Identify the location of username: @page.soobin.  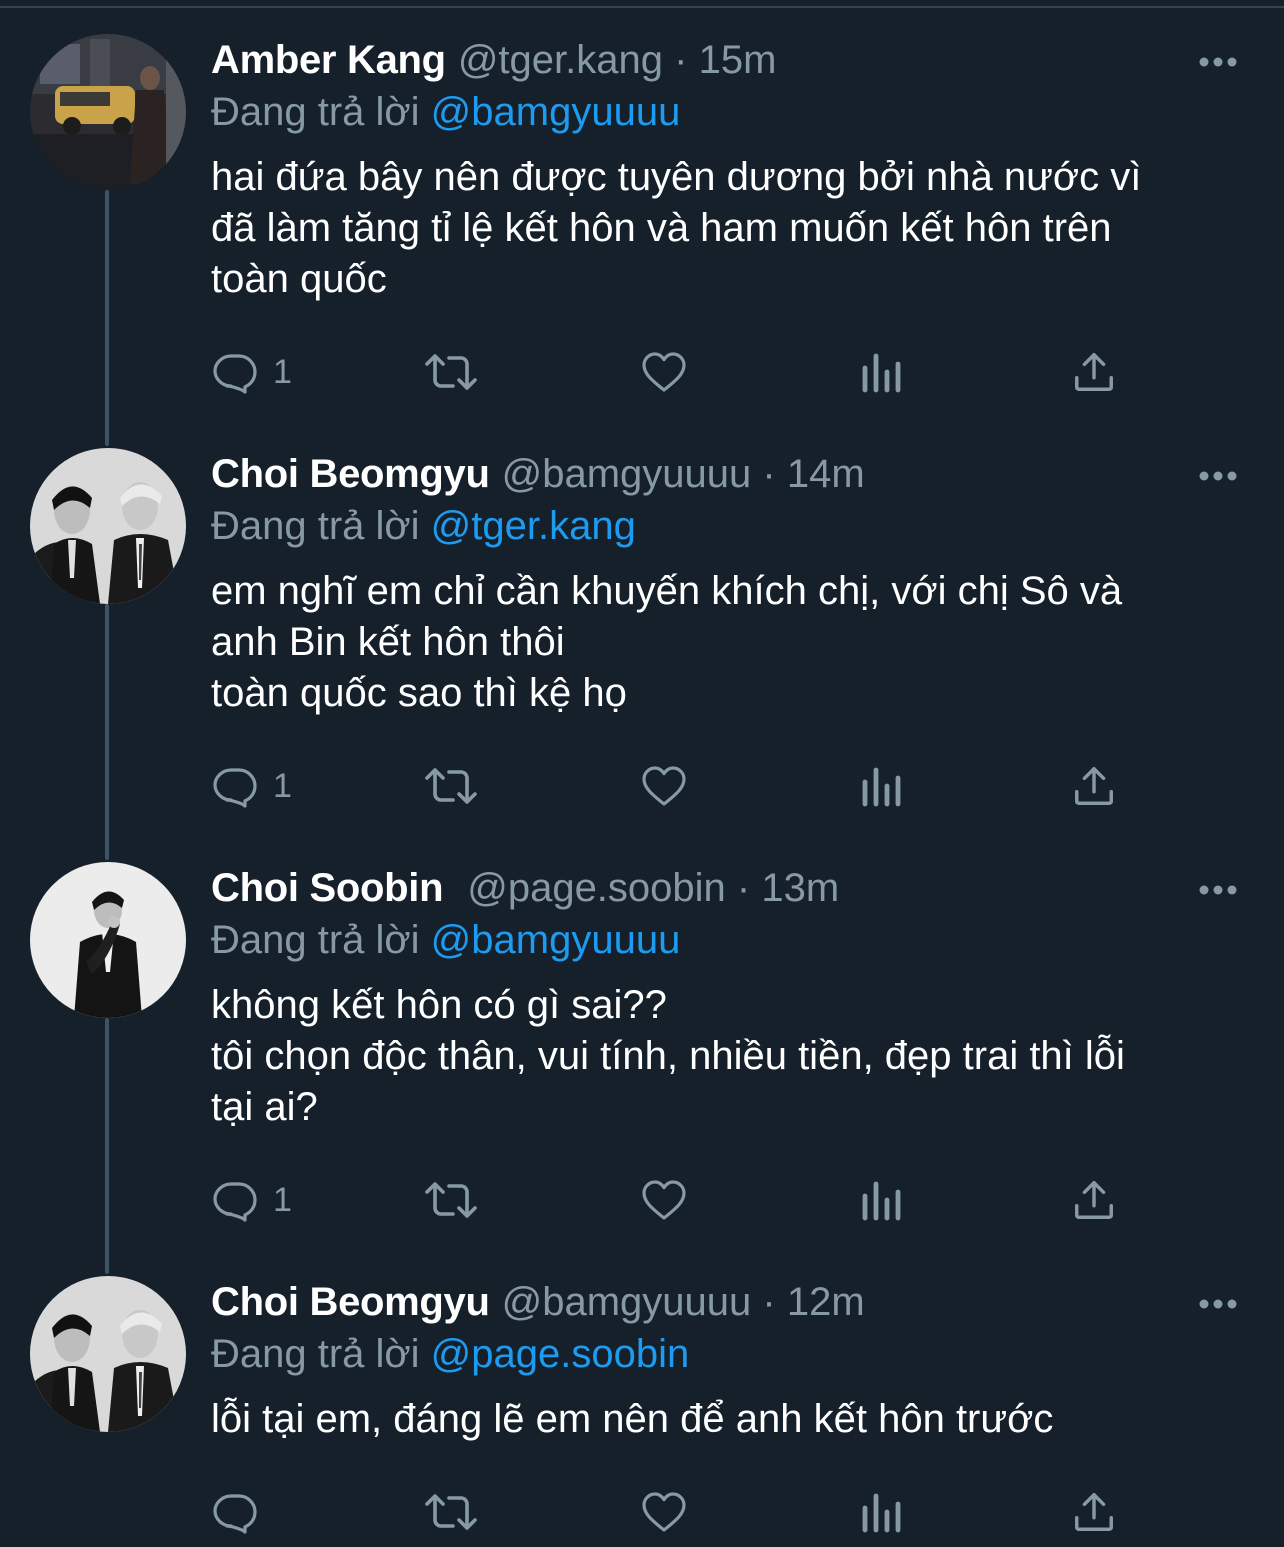
(596, 888).